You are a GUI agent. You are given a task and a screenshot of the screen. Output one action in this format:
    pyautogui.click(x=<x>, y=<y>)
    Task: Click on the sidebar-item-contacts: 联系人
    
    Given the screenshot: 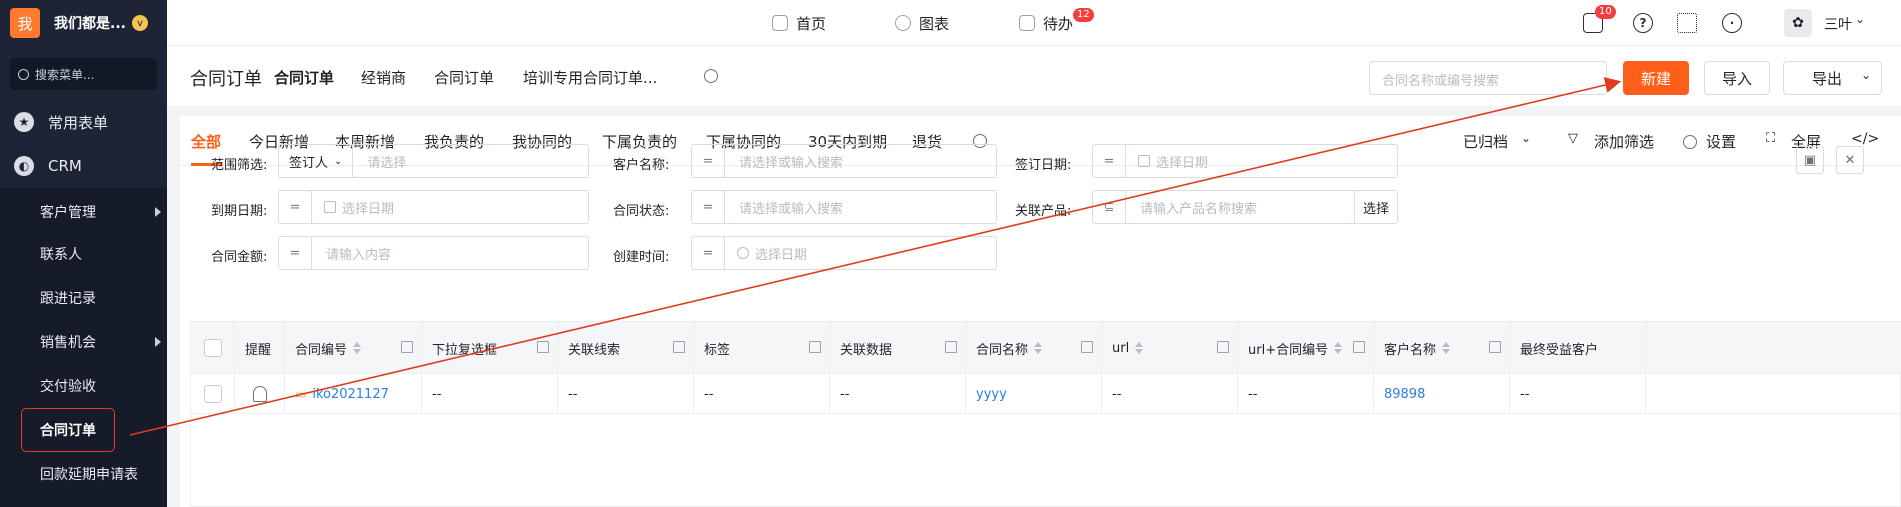 What is the action you would take?
    pyautogui.click(x=83, y=254)
    